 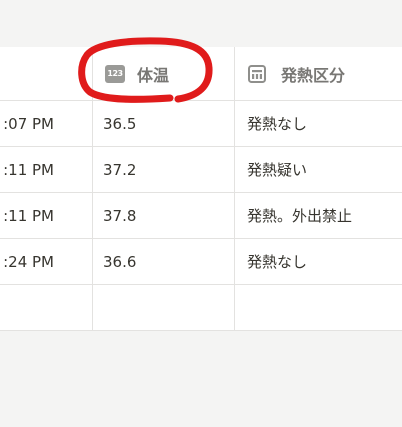 I want to click on column-header-temperature: 123 体温, so click(x=164, y=73).